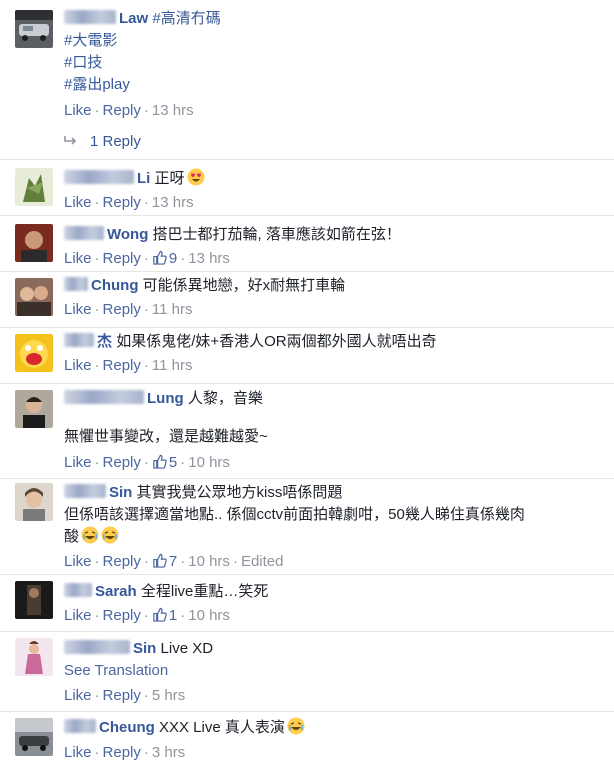 The width and height of the screenshot is (614, 772). I want to click on comment-text: Live XD, so click(187, 648).